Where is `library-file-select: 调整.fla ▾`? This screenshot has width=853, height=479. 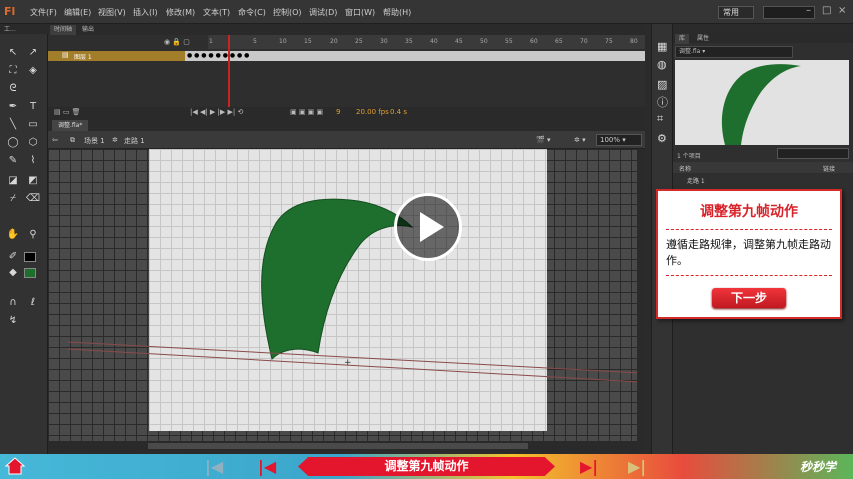
library-file-select: 调整.fla ▾ is located at coordinates (734, 52).